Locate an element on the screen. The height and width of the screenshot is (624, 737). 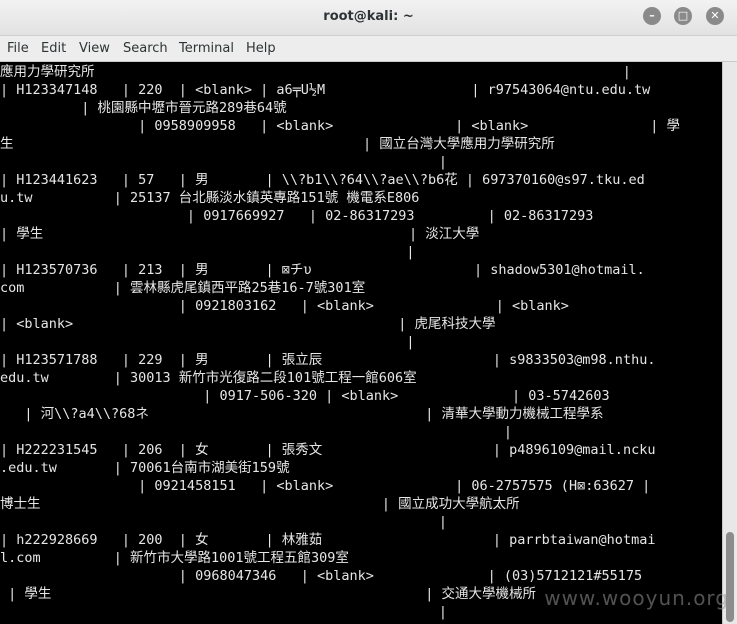
menu-terminal: Terminal is located at coordinates (206, 48).